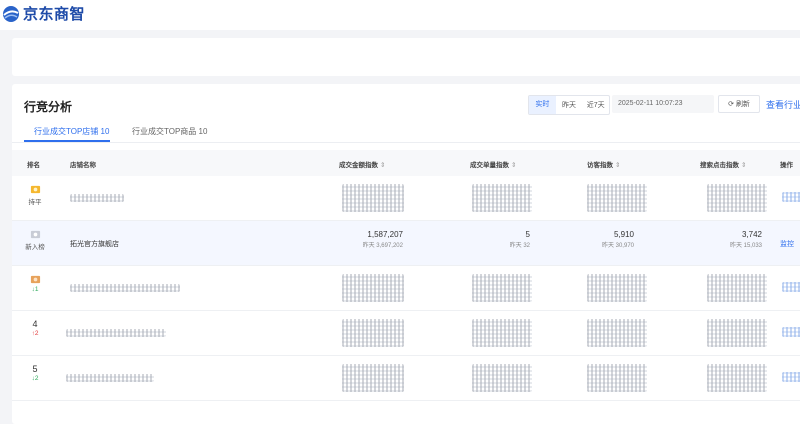 The height and width of the screenshot is (424, 800). What do you see at coordinates (623, 234) in the screenshot?
I see `visitors-value: 5,910` at bounding box center [623, 234].